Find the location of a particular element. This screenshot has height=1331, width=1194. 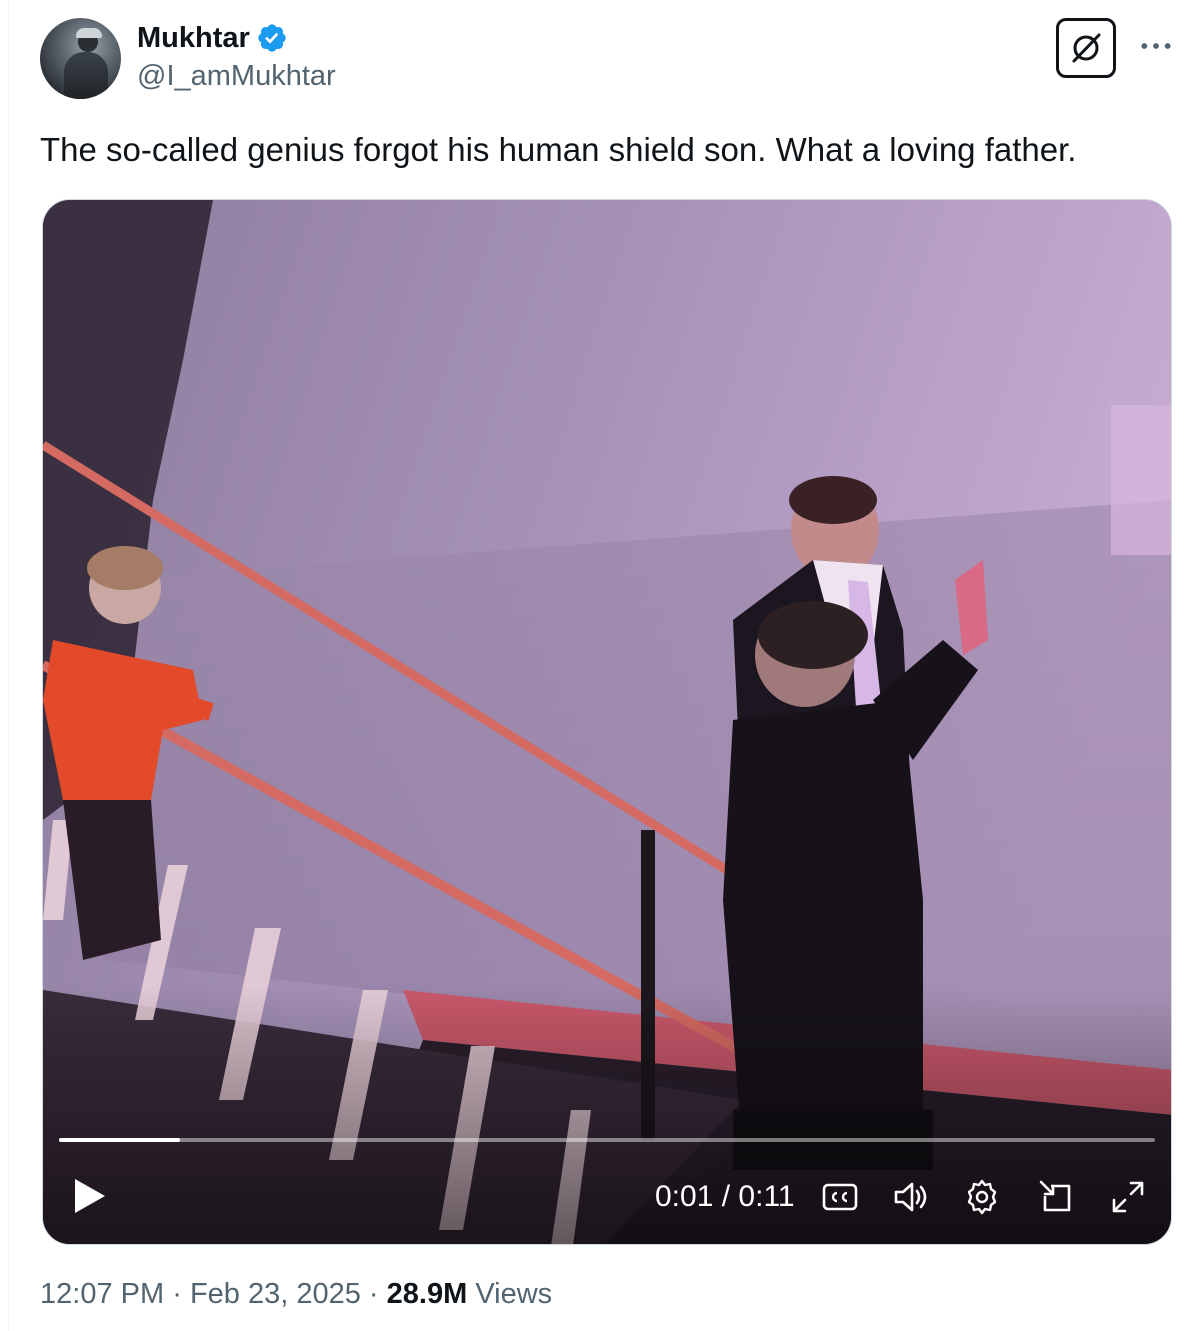

fullscreen-button is located at coordinates (1128, 1197).